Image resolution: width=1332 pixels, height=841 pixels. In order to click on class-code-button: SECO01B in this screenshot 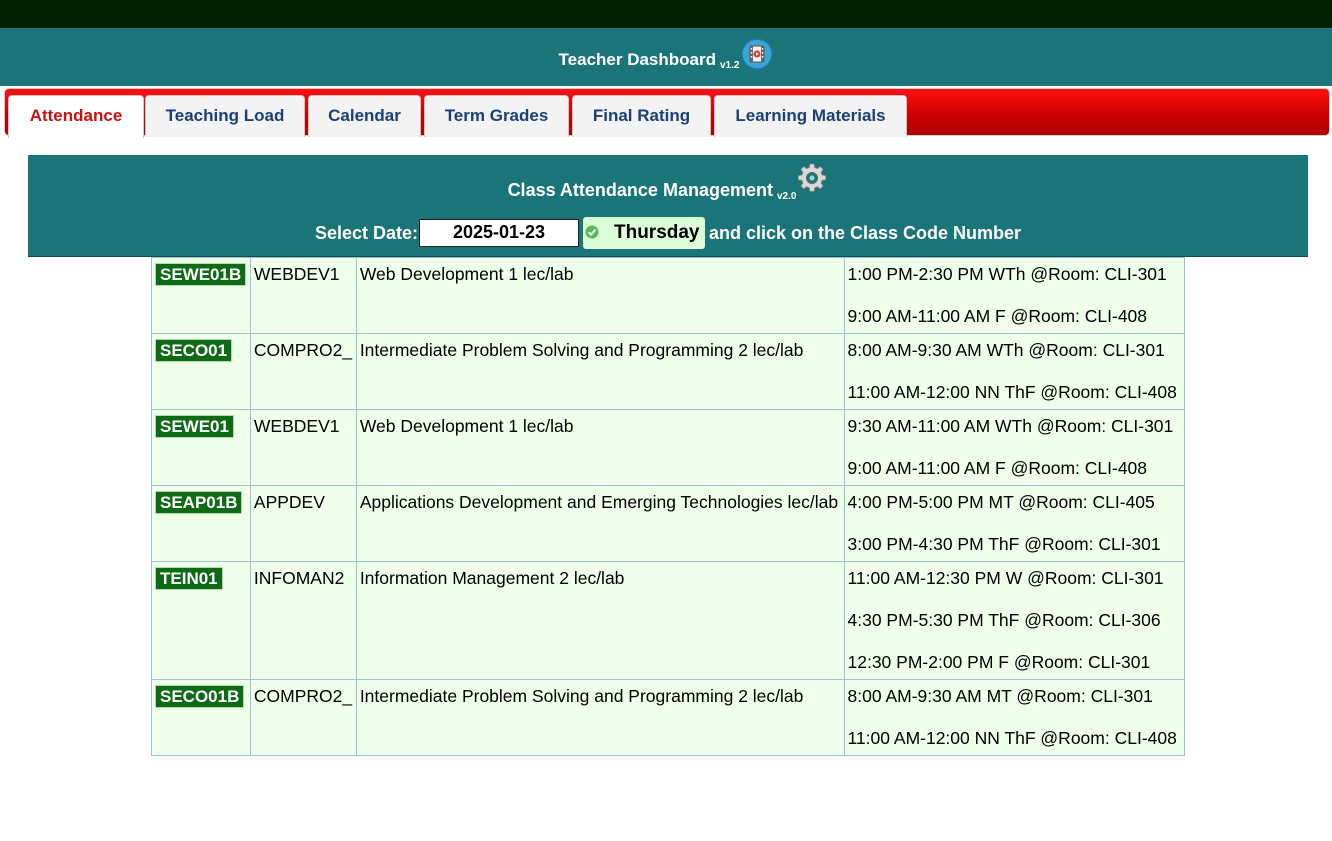, I will do `click(200, 696)`.